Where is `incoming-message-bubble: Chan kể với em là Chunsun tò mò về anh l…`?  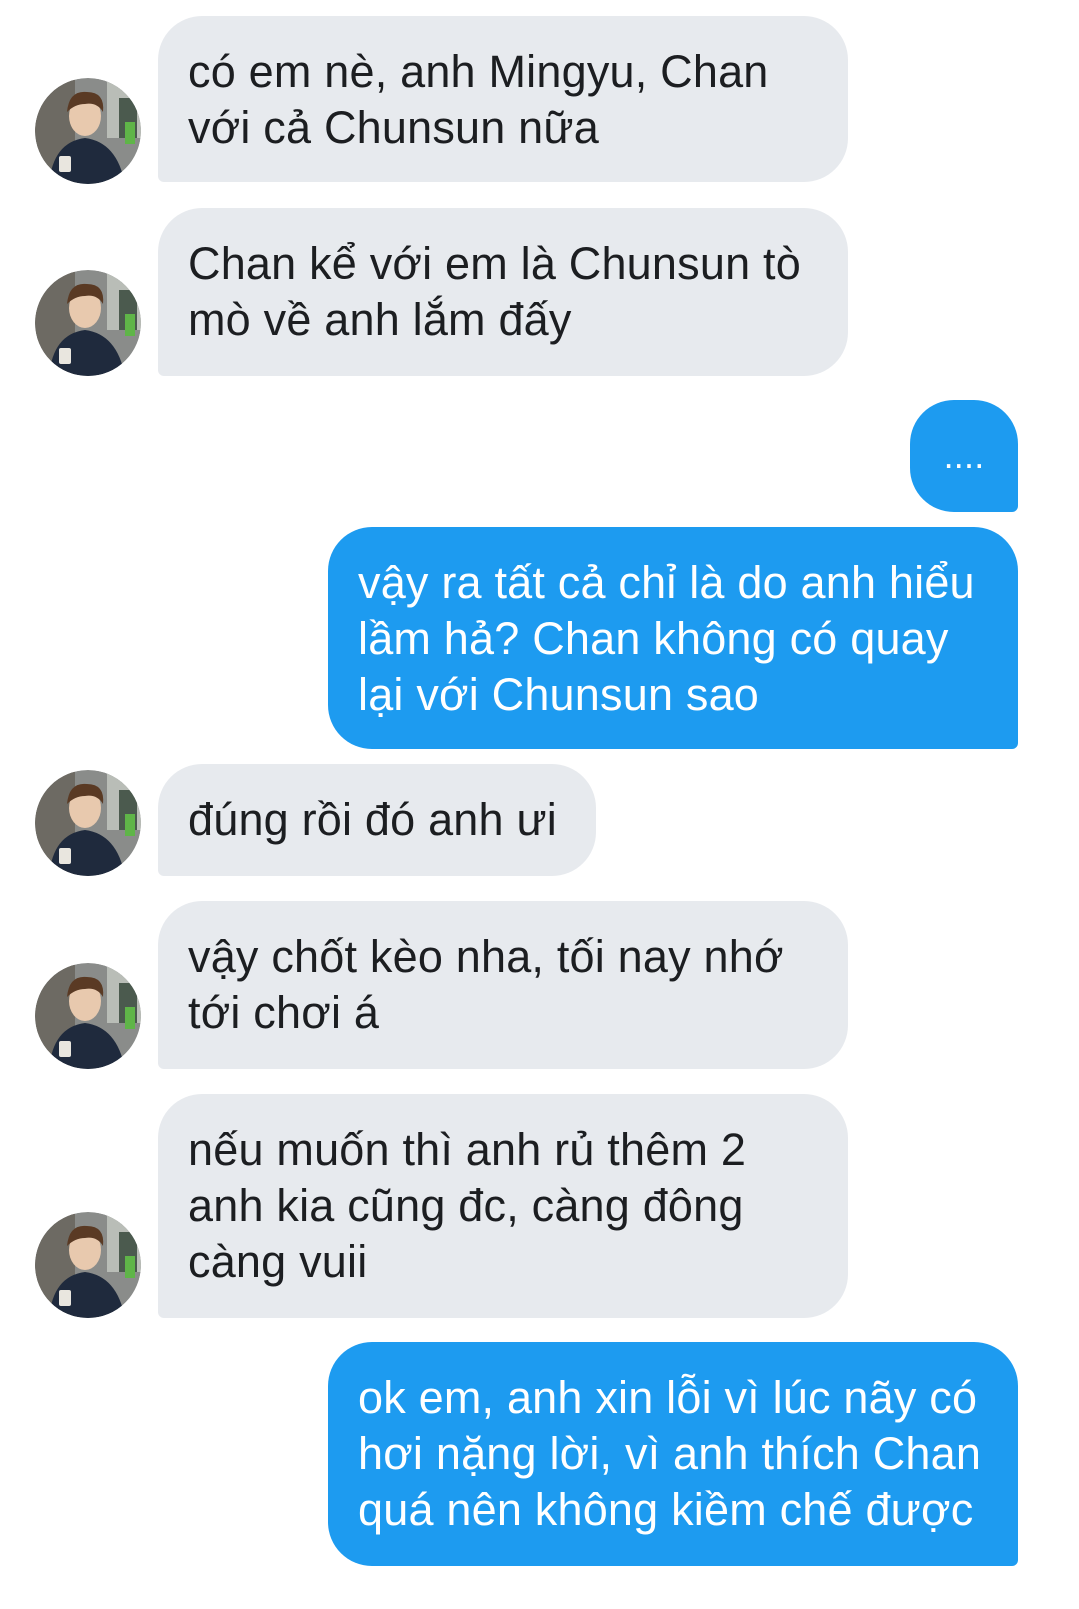 incoming-message-bubble: Chan kể với em là Chunsun tò mò về anh l… is located at coordinates (503, 292).